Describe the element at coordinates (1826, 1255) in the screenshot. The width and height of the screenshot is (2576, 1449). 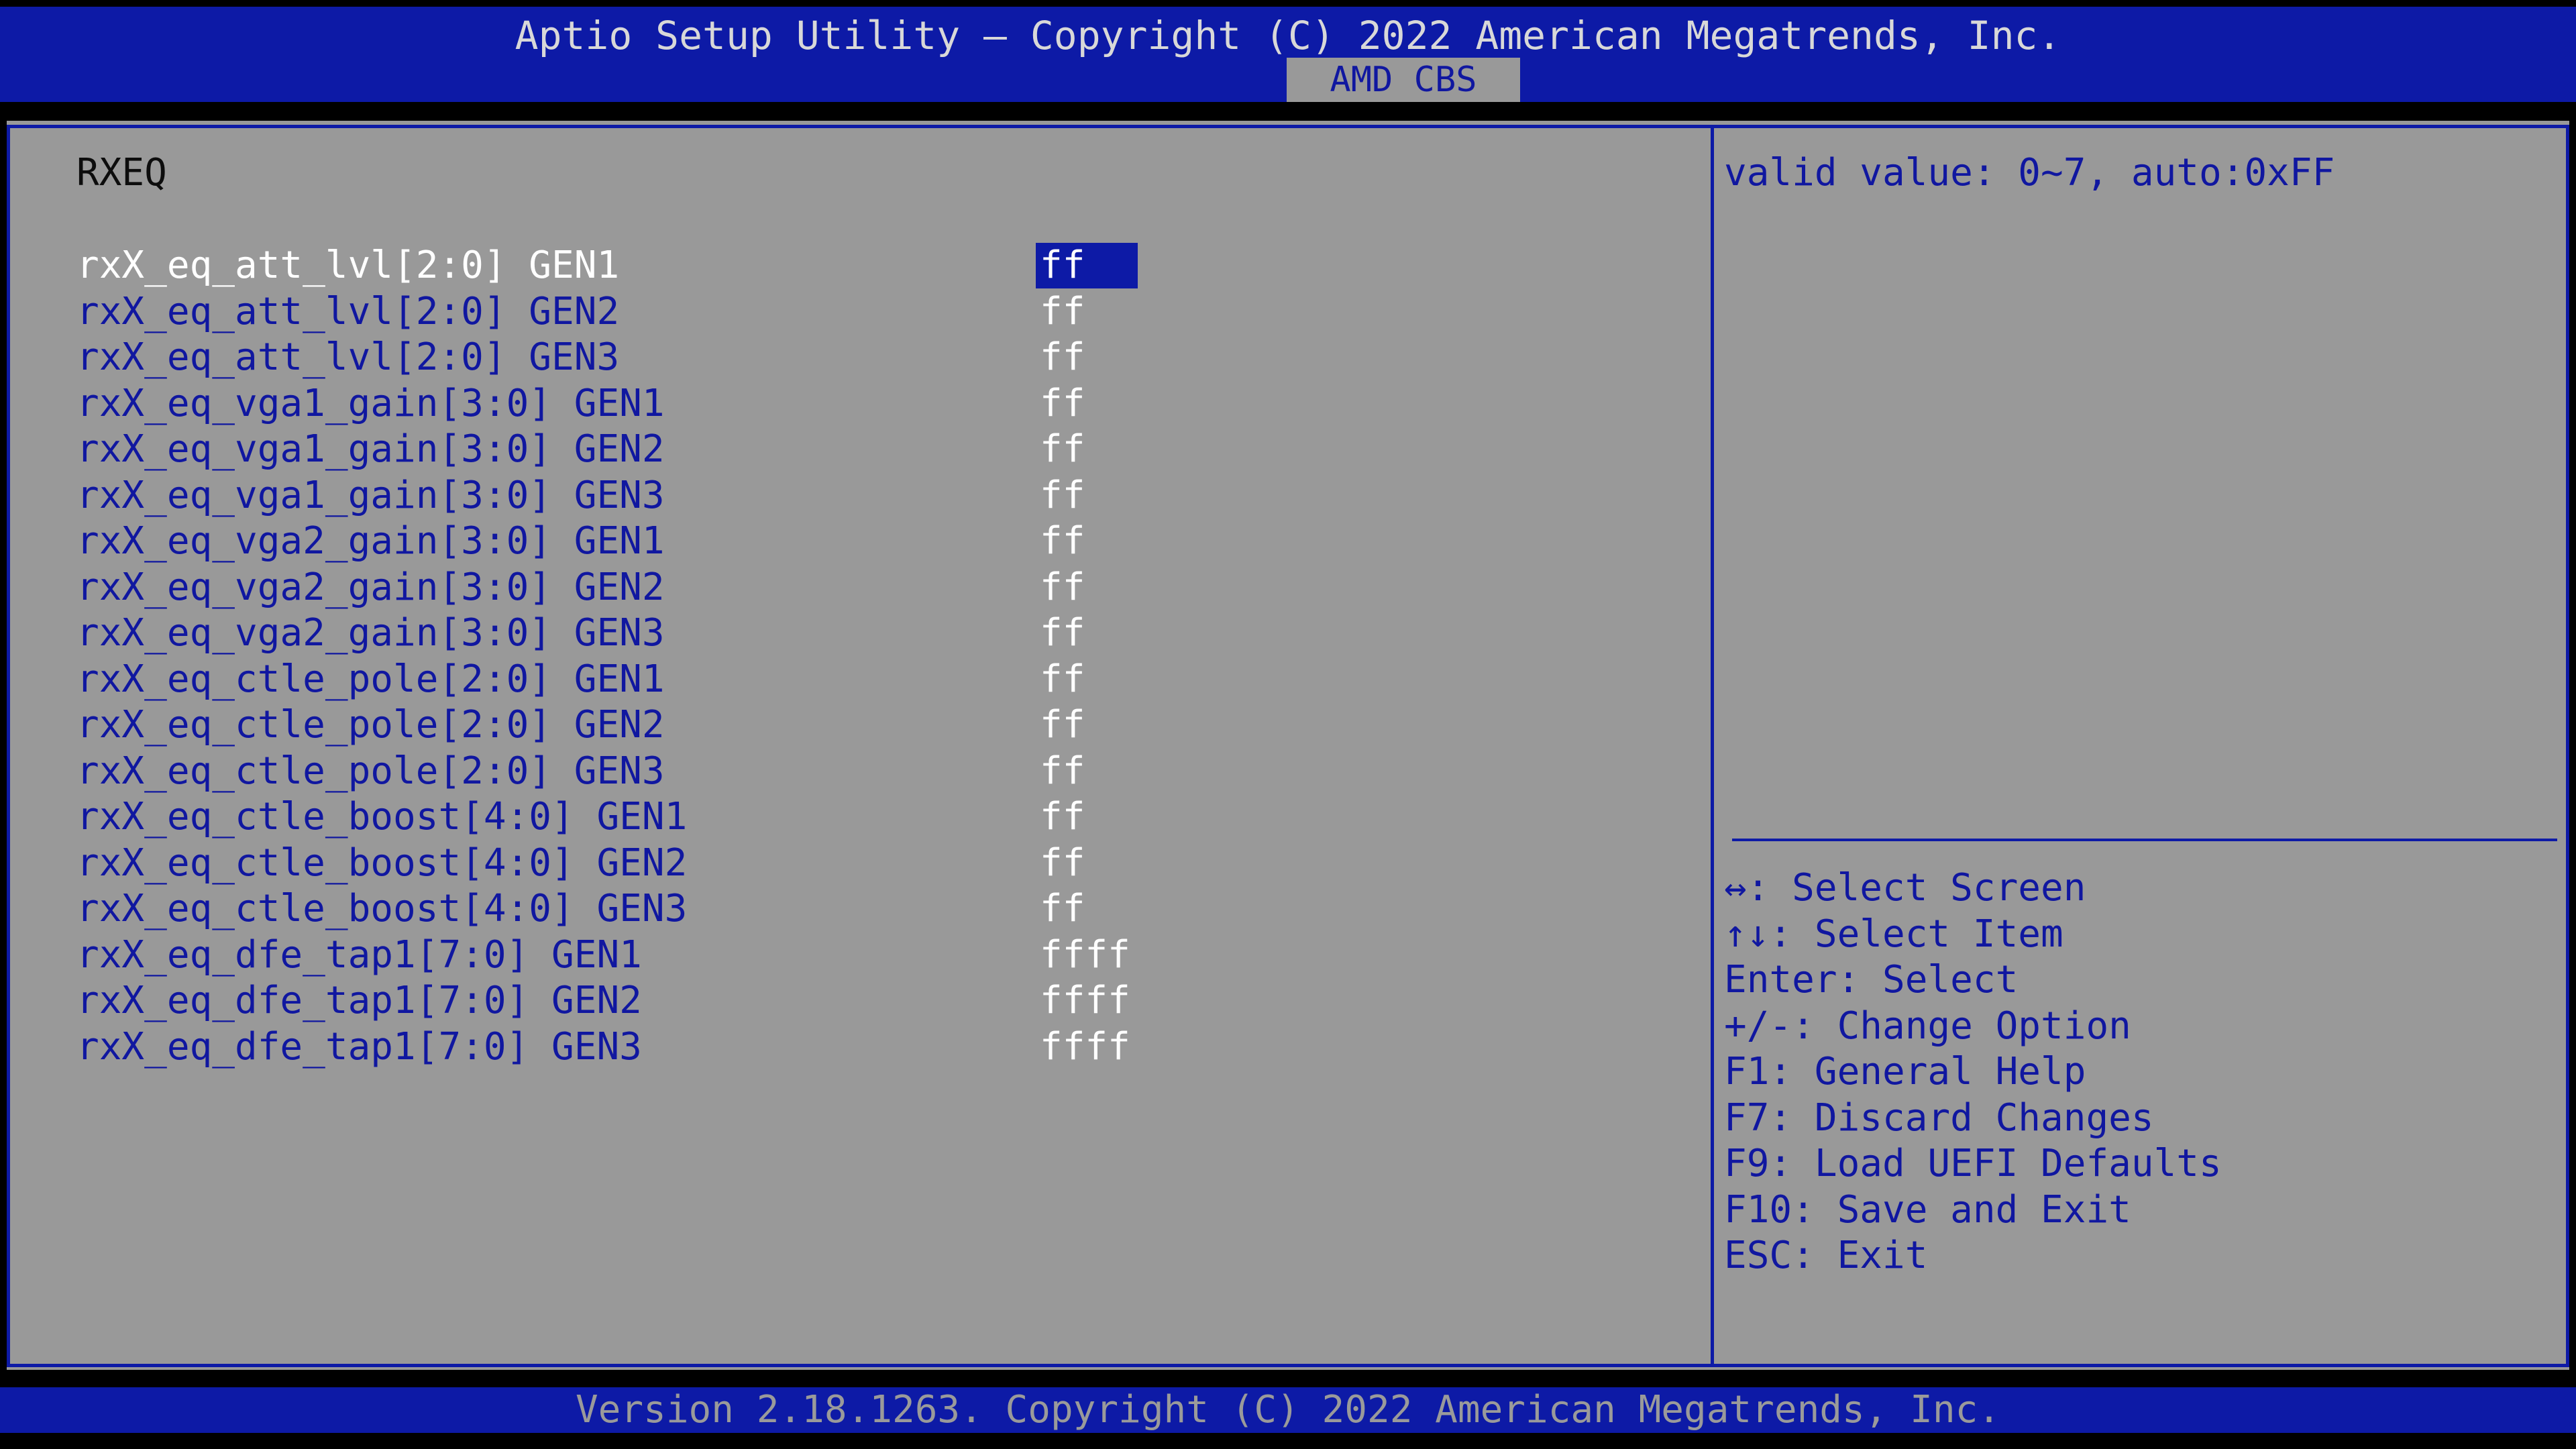
I see `key-hint-exit: ESC: Exit` at that location.